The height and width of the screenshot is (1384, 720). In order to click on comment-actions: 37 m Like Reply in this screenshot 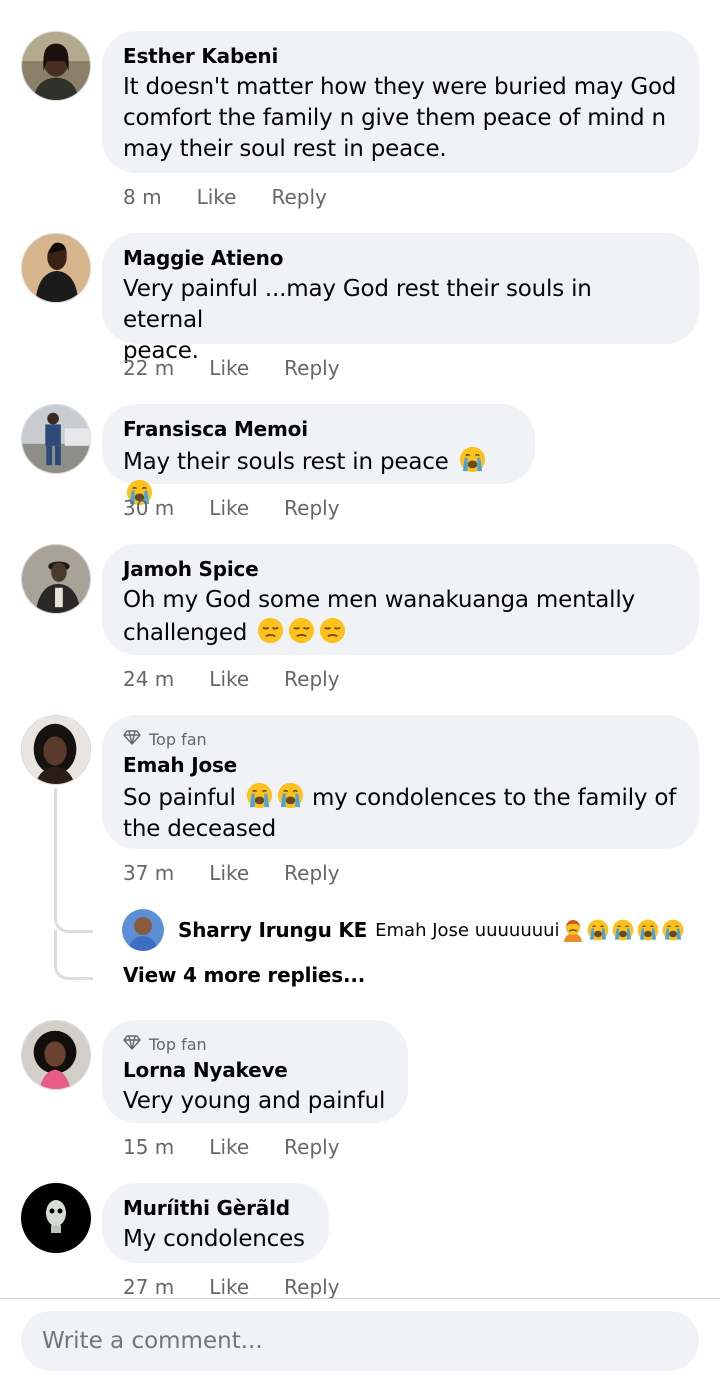, I will do `click(249, 873)`.